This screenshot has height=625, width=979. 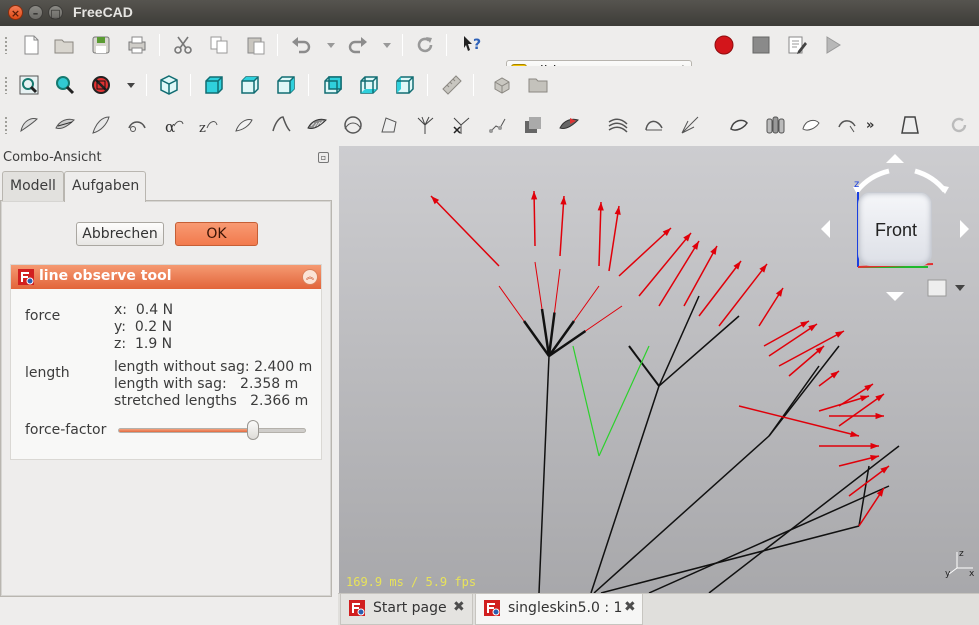 What do you see at coordinates (310, 277) in the screenshot?
I see `collapse-icon: ︽` at bounding box center [310, 277].